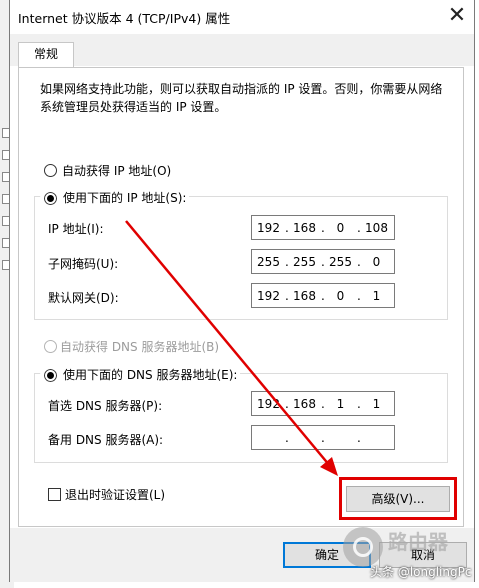 The image size is (479, 588). I want to click on preferred-dns-input: 192. 168. 1. 1, so click(323, 403).